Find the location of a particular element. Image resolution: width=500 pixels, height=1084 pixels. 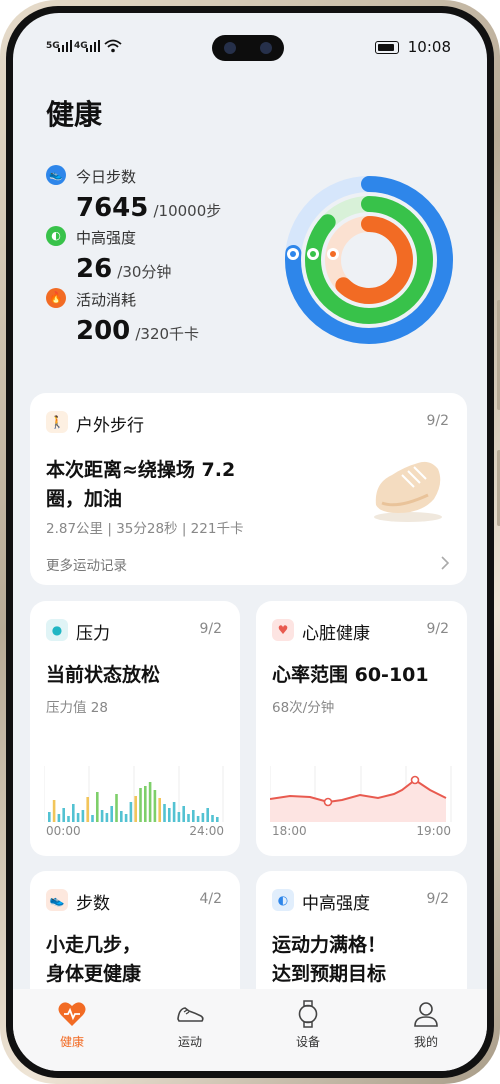

tab-label: 我的 is located at coordinates (425, 1042).